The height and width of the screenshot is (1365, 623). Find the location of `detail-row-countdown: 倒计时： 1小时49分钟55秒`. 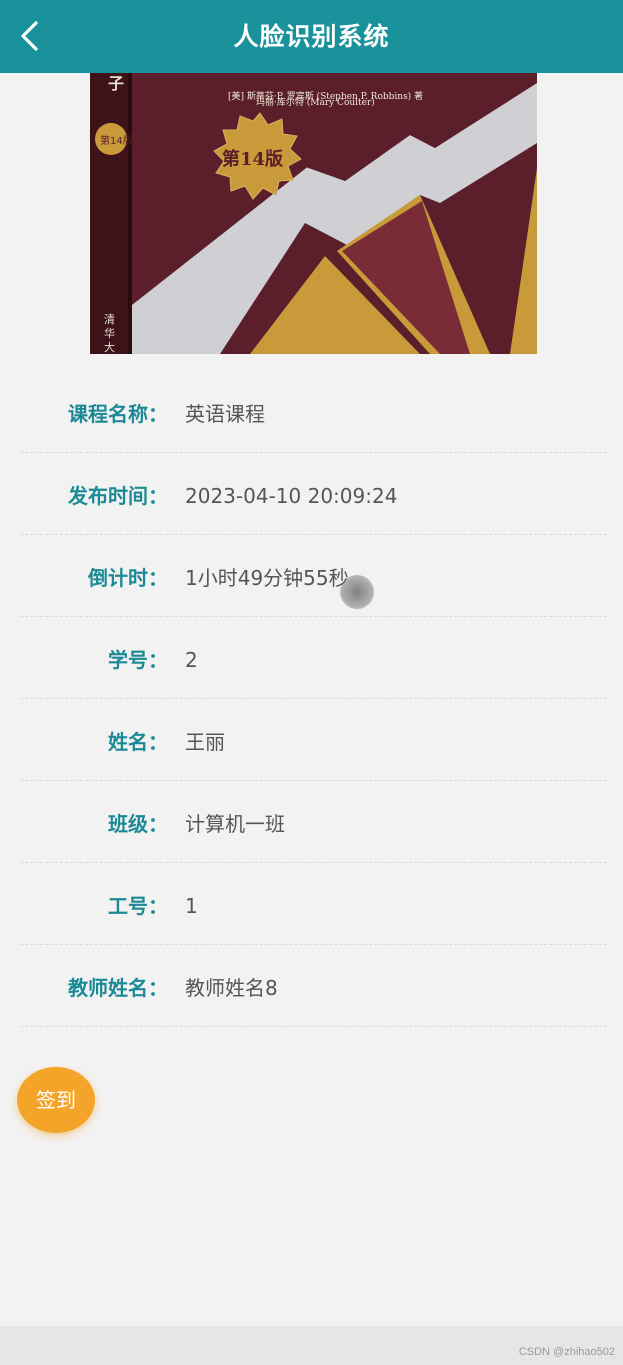

detail-row-countdown: 倒计时： 1小时49分钟55秒 is located at coordinates (313, 576).